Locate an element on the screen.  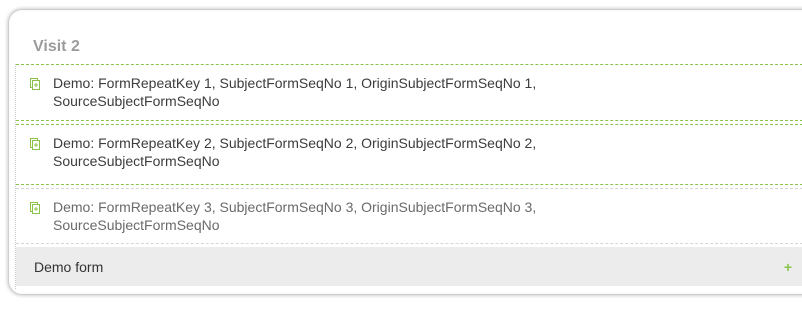
add-icon: + is located at coordinates (788, 267).